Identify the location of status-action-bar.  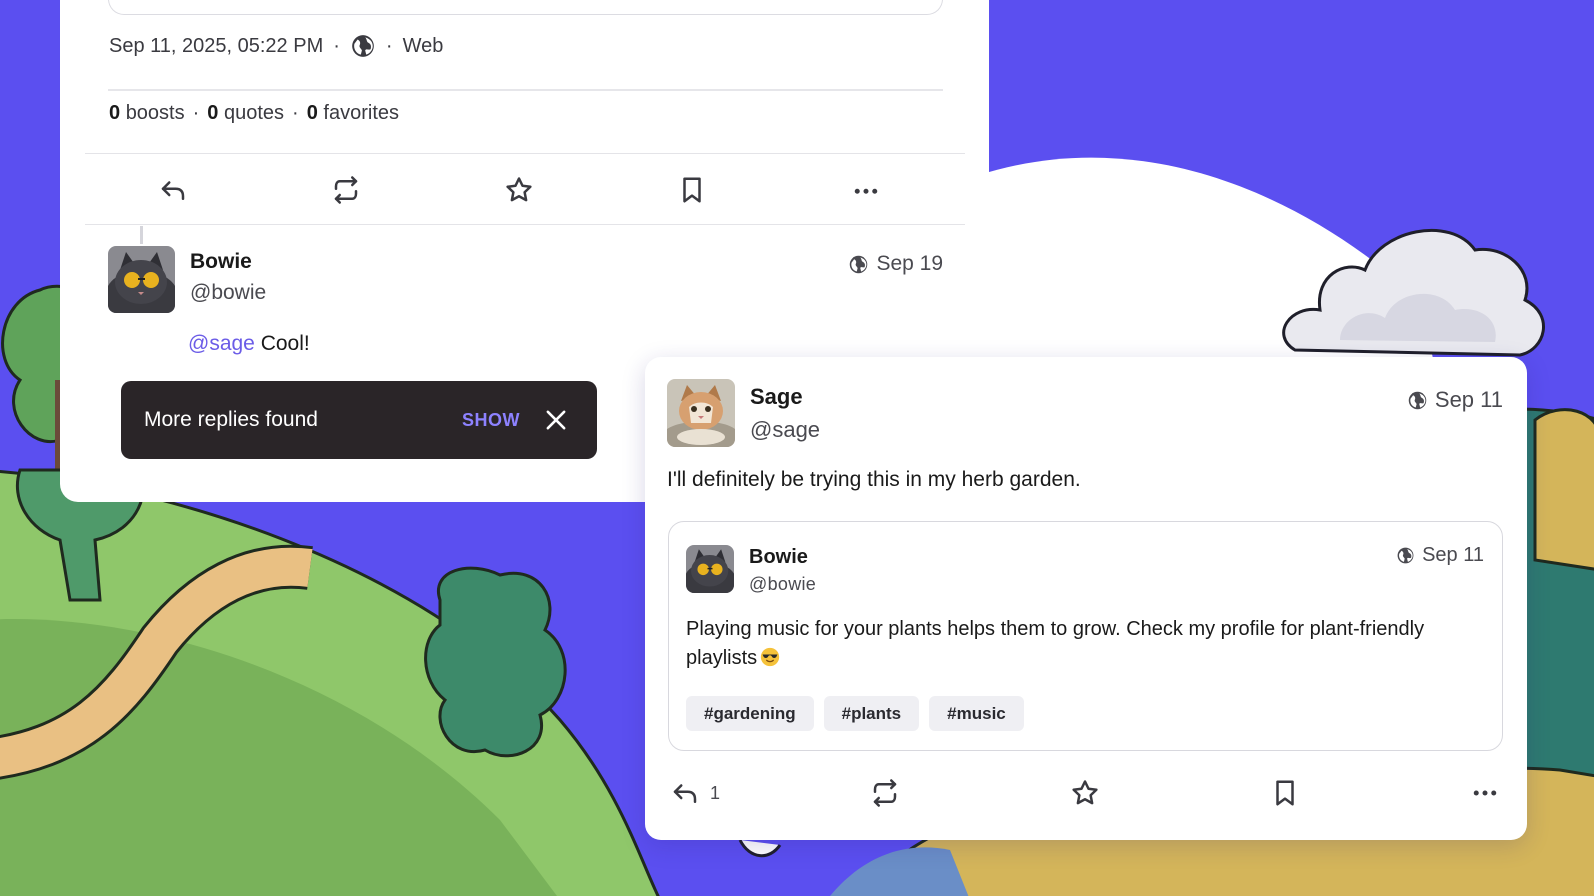
(525, 189).